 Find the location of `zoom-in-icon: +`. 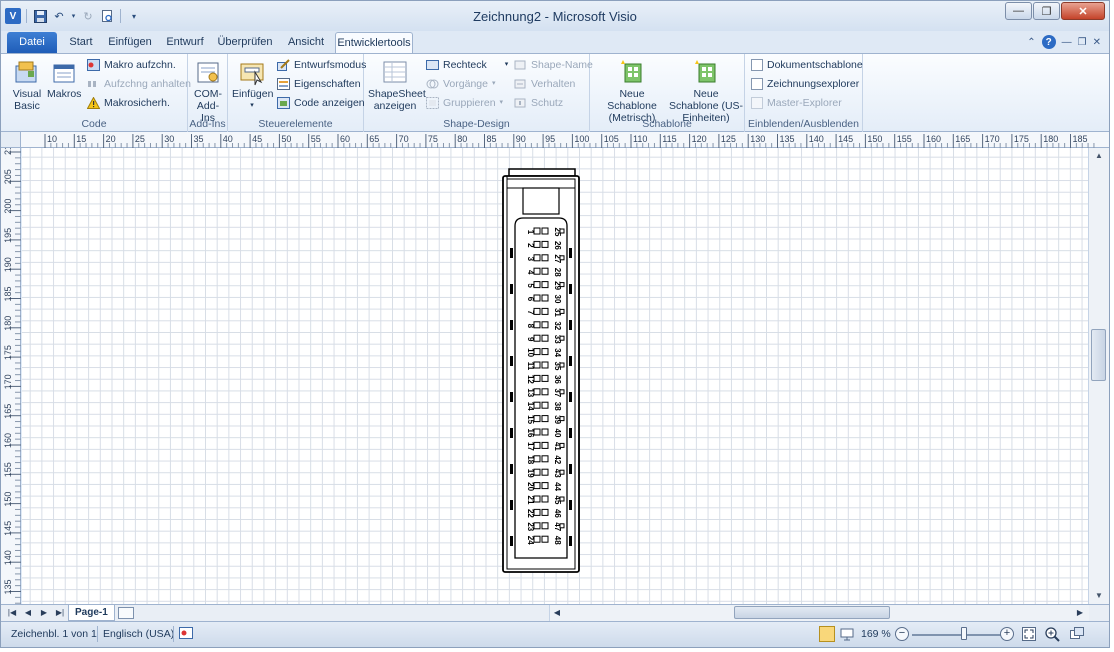

zoom-in-icon: + is located at coordinates (1007, 634).